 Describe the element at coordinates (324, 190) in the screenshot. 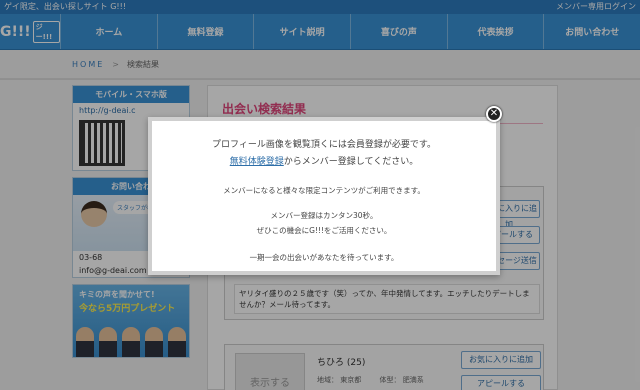

I see `modal-line-3: メンバーになると様々な限定コンテンツがご利用できます。` at that location.